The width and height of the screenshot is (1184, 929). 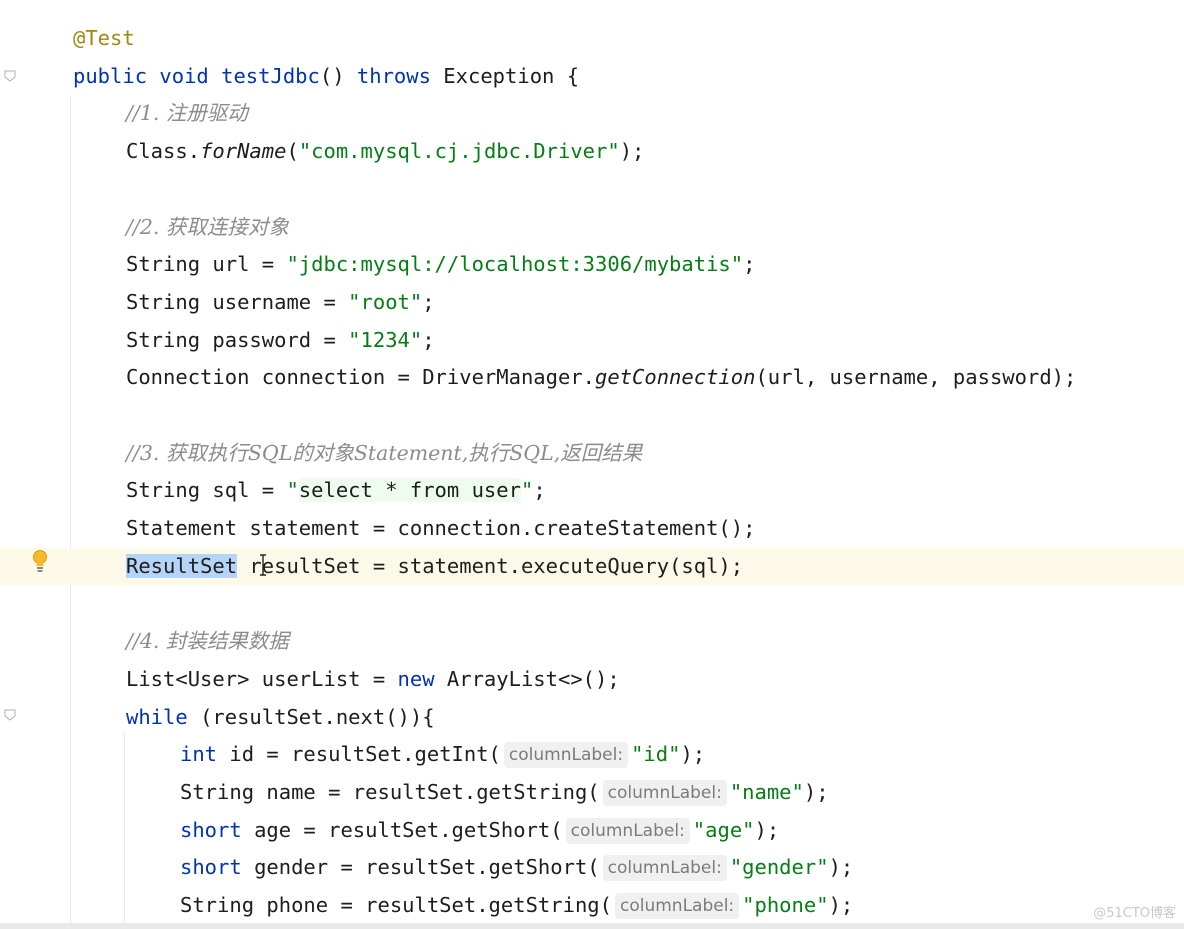 What do you see at coordinates (205, 754) in the screenshot?
I see `code-token: int` at bounding box center [205, 754].